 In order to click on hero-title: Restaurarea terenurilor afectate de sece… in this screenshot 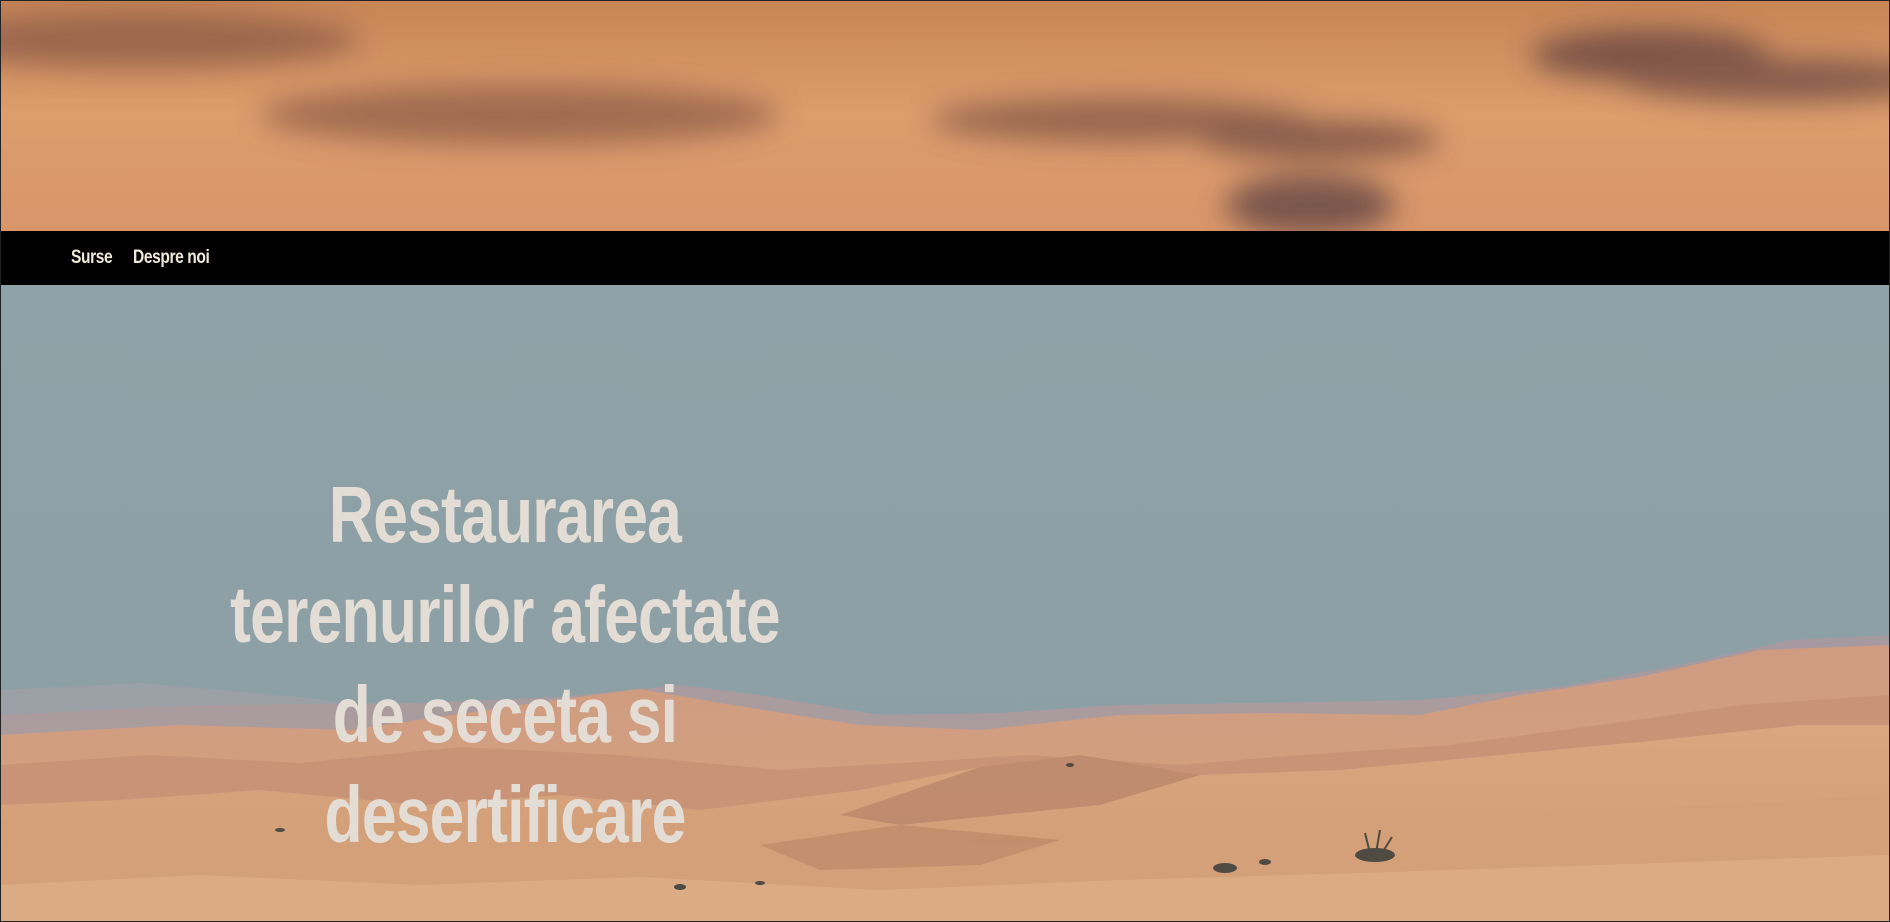, I will do `click(505, 664)`.